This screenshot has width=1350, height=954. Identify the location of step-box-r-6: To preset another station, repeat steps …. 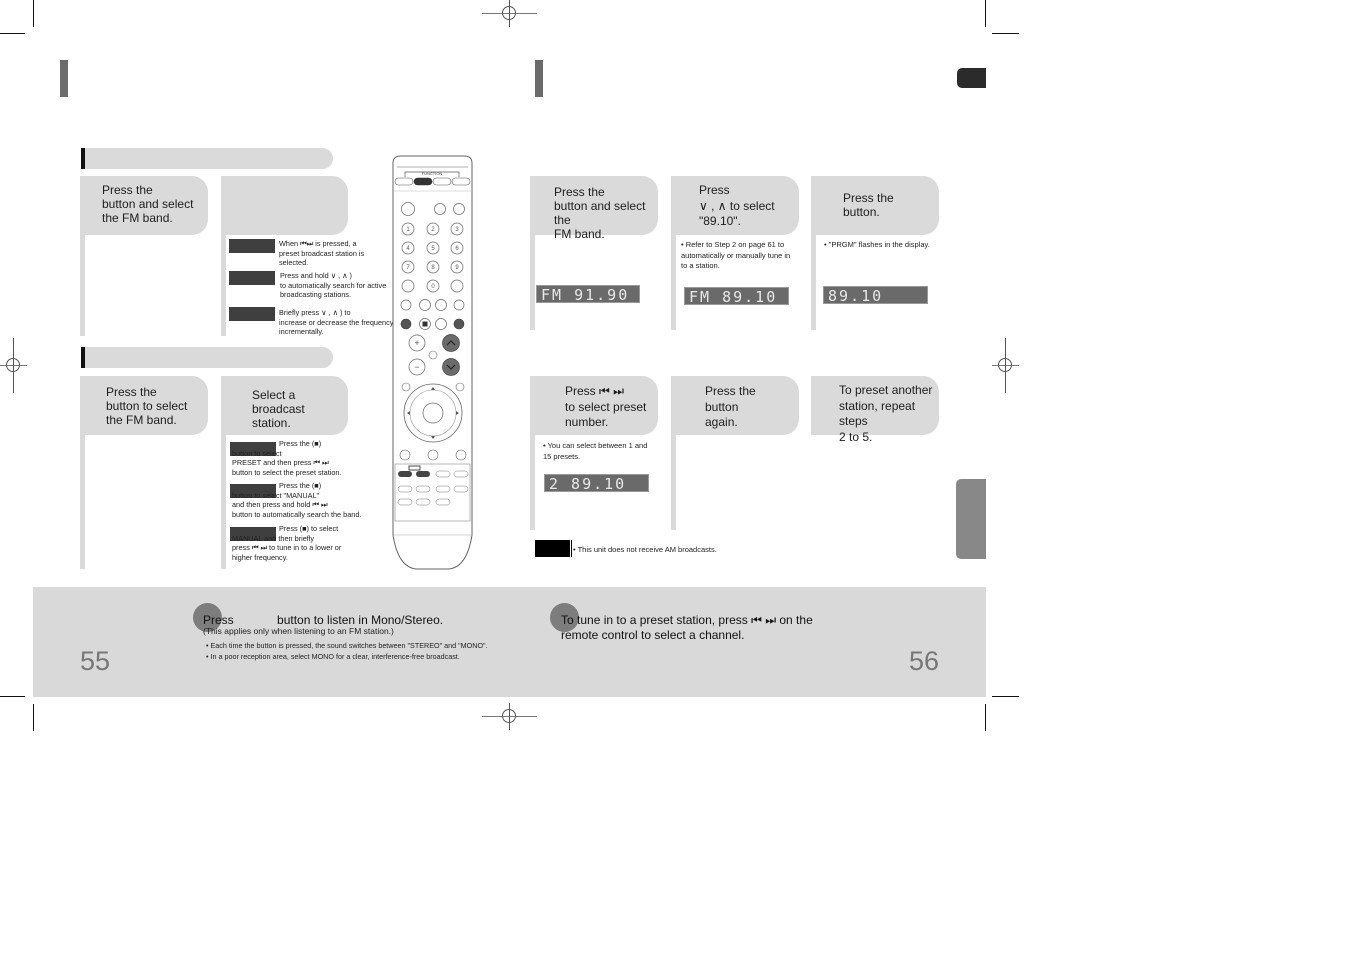
(875, 410).